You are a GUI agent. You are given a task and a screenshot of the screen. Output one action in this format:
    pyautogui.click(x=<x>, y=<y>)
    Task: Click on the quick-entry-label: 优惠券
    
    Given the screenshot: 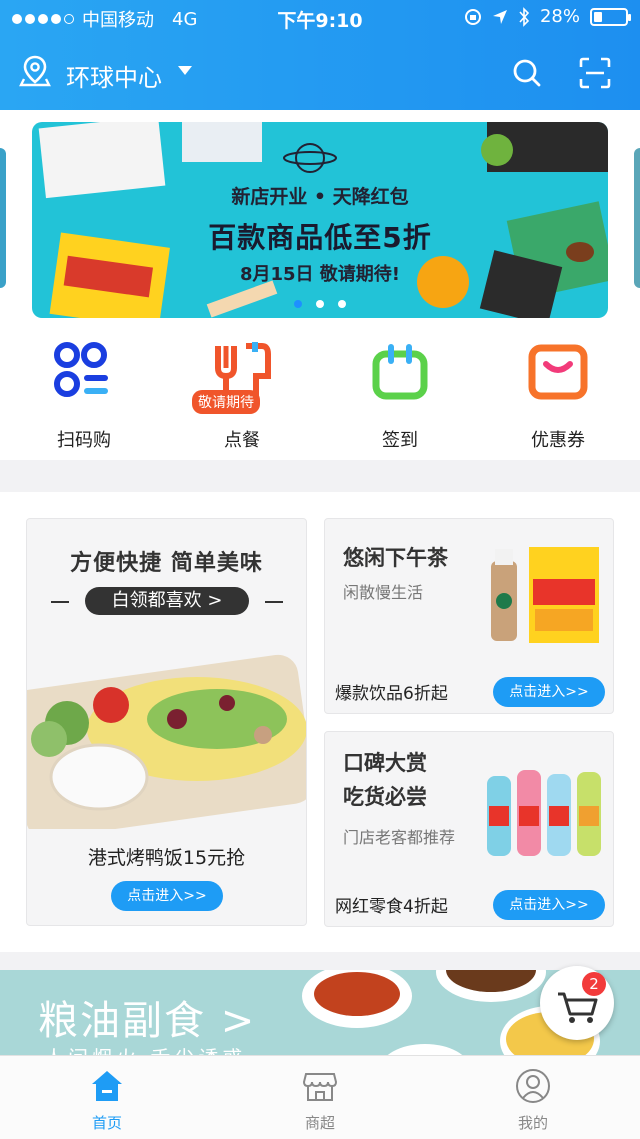 What is the action you would take?
    pyautogui.click(x=558, y=440)
    